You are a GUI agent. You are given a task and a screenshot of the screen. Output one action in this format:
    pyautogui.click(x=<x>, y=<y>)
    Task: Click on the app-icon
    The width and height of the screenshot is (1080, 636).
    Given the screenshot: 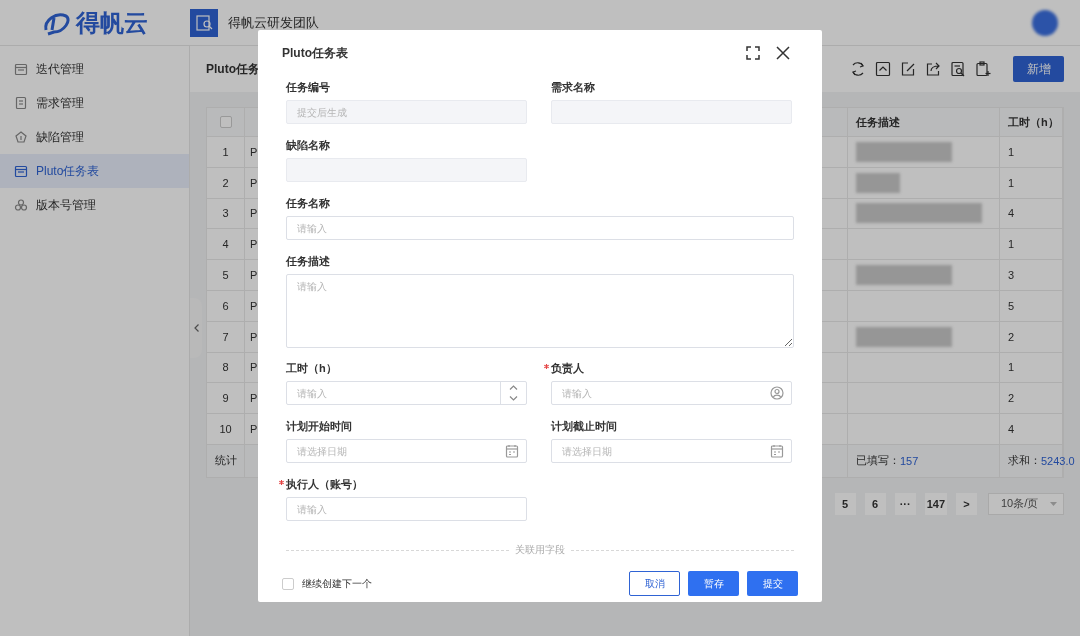 What is the action you would take?
    pyautogui.click(x=204, y=22)
    